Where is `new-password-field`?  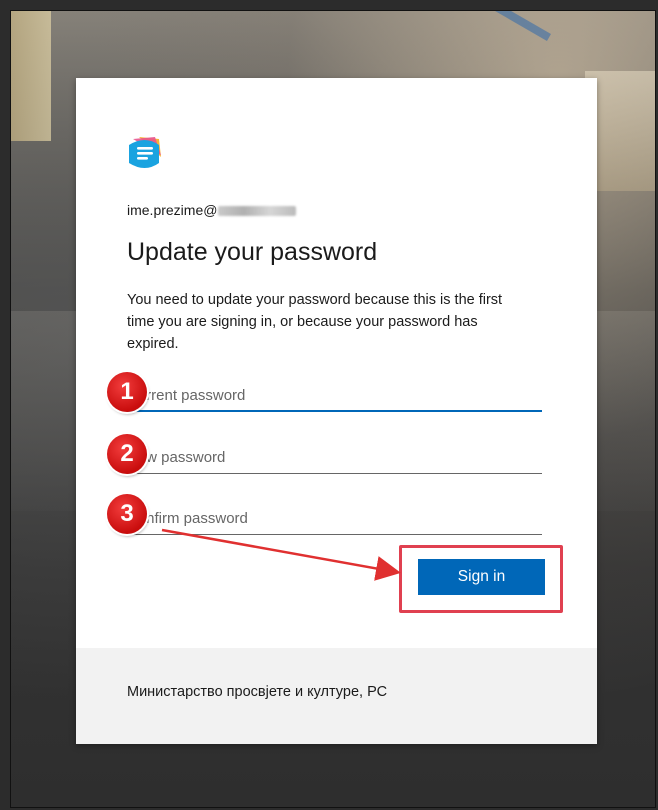
new-password-field is located at coordinates (334, 458).